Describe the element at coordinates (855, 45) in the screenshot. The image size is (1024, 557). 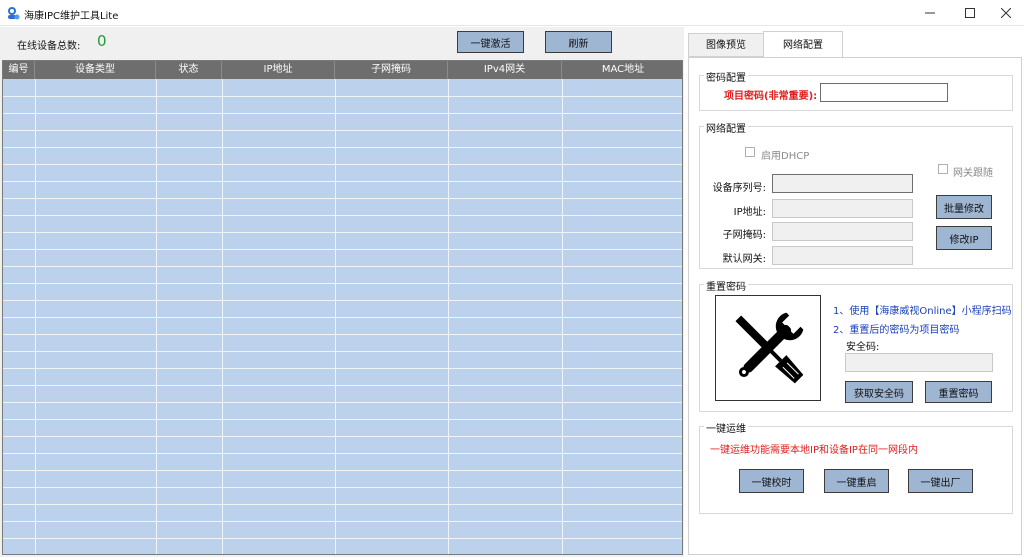
I see `tab-bar: 图像预览 网络配置` at that location.